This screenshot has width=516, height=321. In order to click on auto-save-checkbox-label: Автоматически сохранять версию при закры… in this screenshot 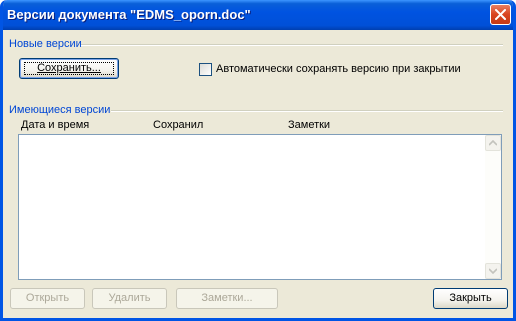, I will do `click(338, 69)`.